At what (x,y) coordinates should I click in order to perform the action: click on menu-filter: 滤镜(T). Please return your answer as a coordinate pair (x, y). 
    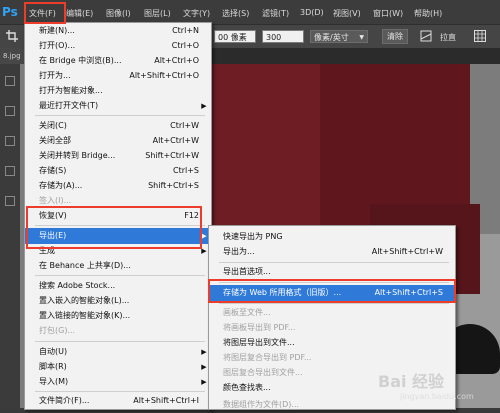
    Looking at the image, I should click on (275, 13).